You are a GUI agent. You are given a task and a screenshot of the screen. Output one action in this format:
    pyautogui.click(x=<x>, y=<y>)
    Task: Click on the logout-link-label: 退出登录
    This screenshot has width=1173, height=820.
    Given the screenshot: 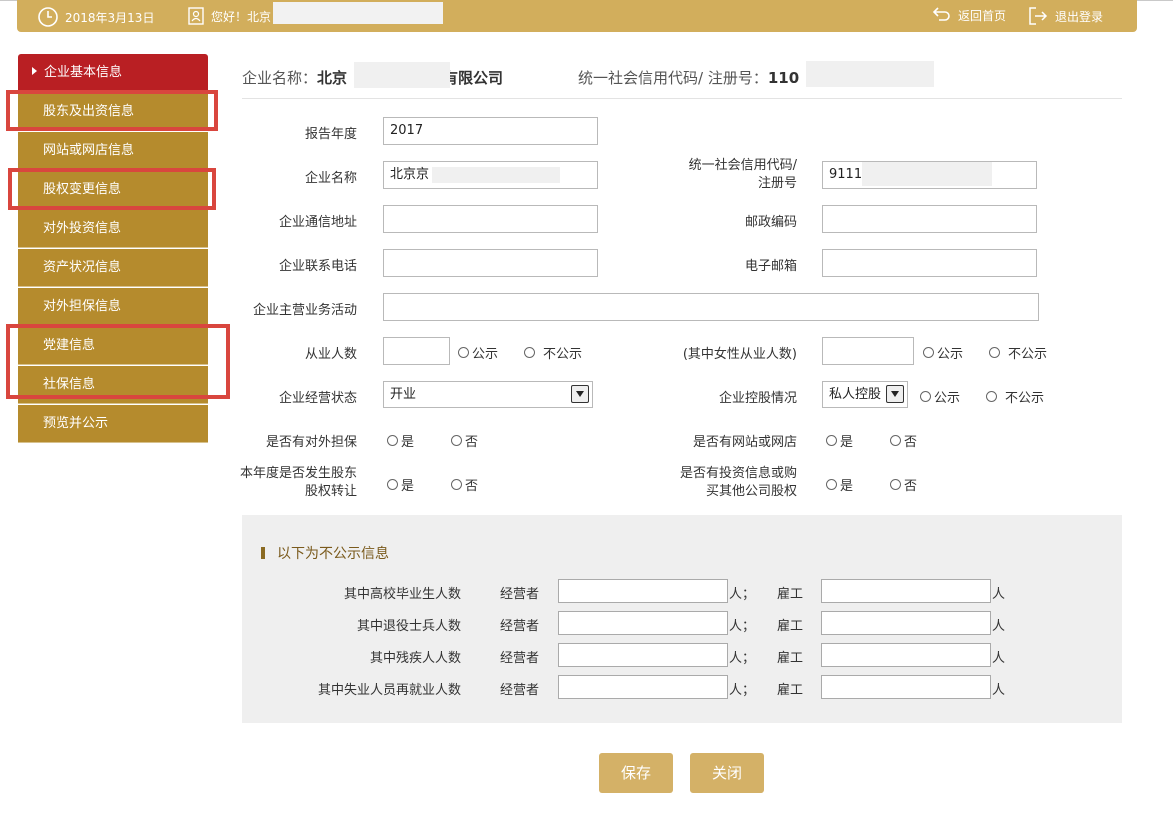 What is the action you would take?
    pyautogui.click(x=1079, y=16)
    